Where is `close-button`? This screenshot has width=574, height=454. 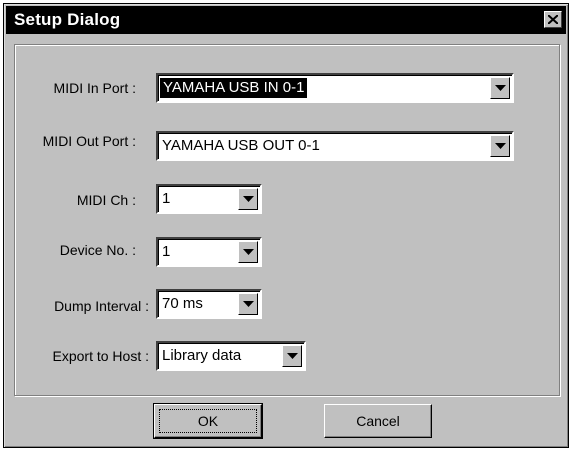 close-button is located at coordinates (553, 19).